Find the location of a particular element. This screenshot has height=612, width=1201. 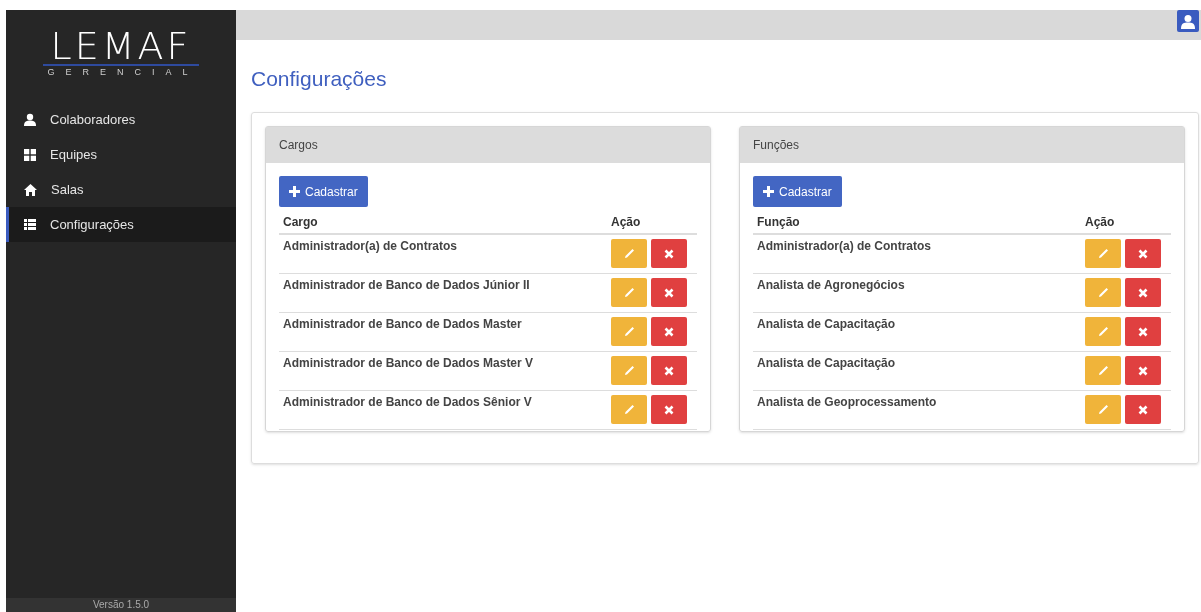

page-title: Configurações is located at coordinates (319, 79).